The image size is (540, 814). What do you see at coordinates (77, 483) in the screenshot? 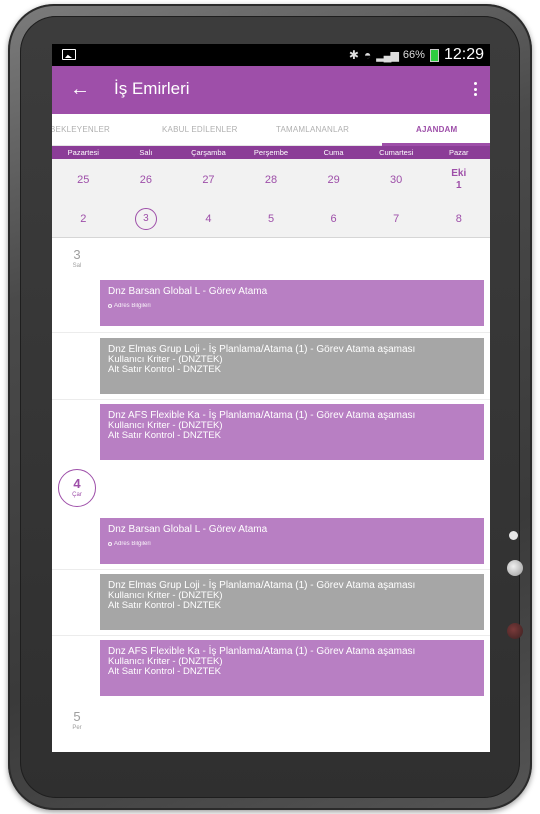
I see `day-number: 4` at bounding box center [77, 483].